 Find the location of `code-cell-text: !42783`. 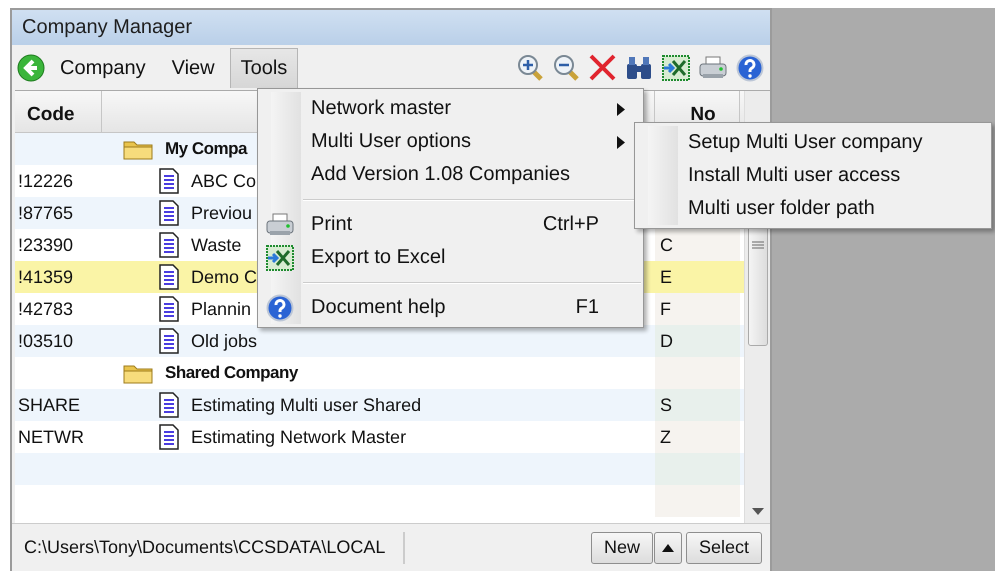

code-cell-text: !42783 is located at coordinates (45, 309).